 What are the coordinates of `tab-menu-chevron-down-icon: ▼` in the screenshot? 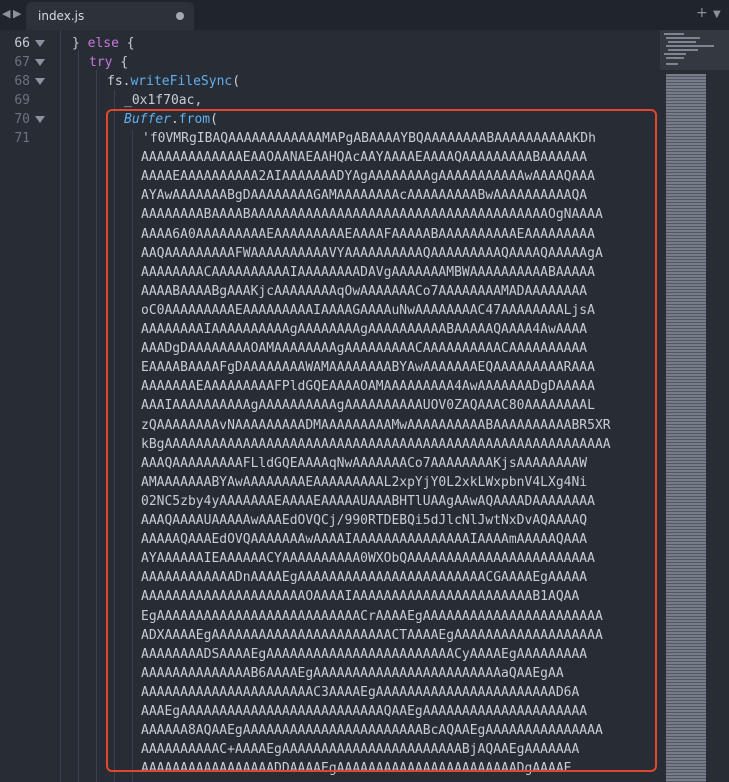 It's located at (717, 14).